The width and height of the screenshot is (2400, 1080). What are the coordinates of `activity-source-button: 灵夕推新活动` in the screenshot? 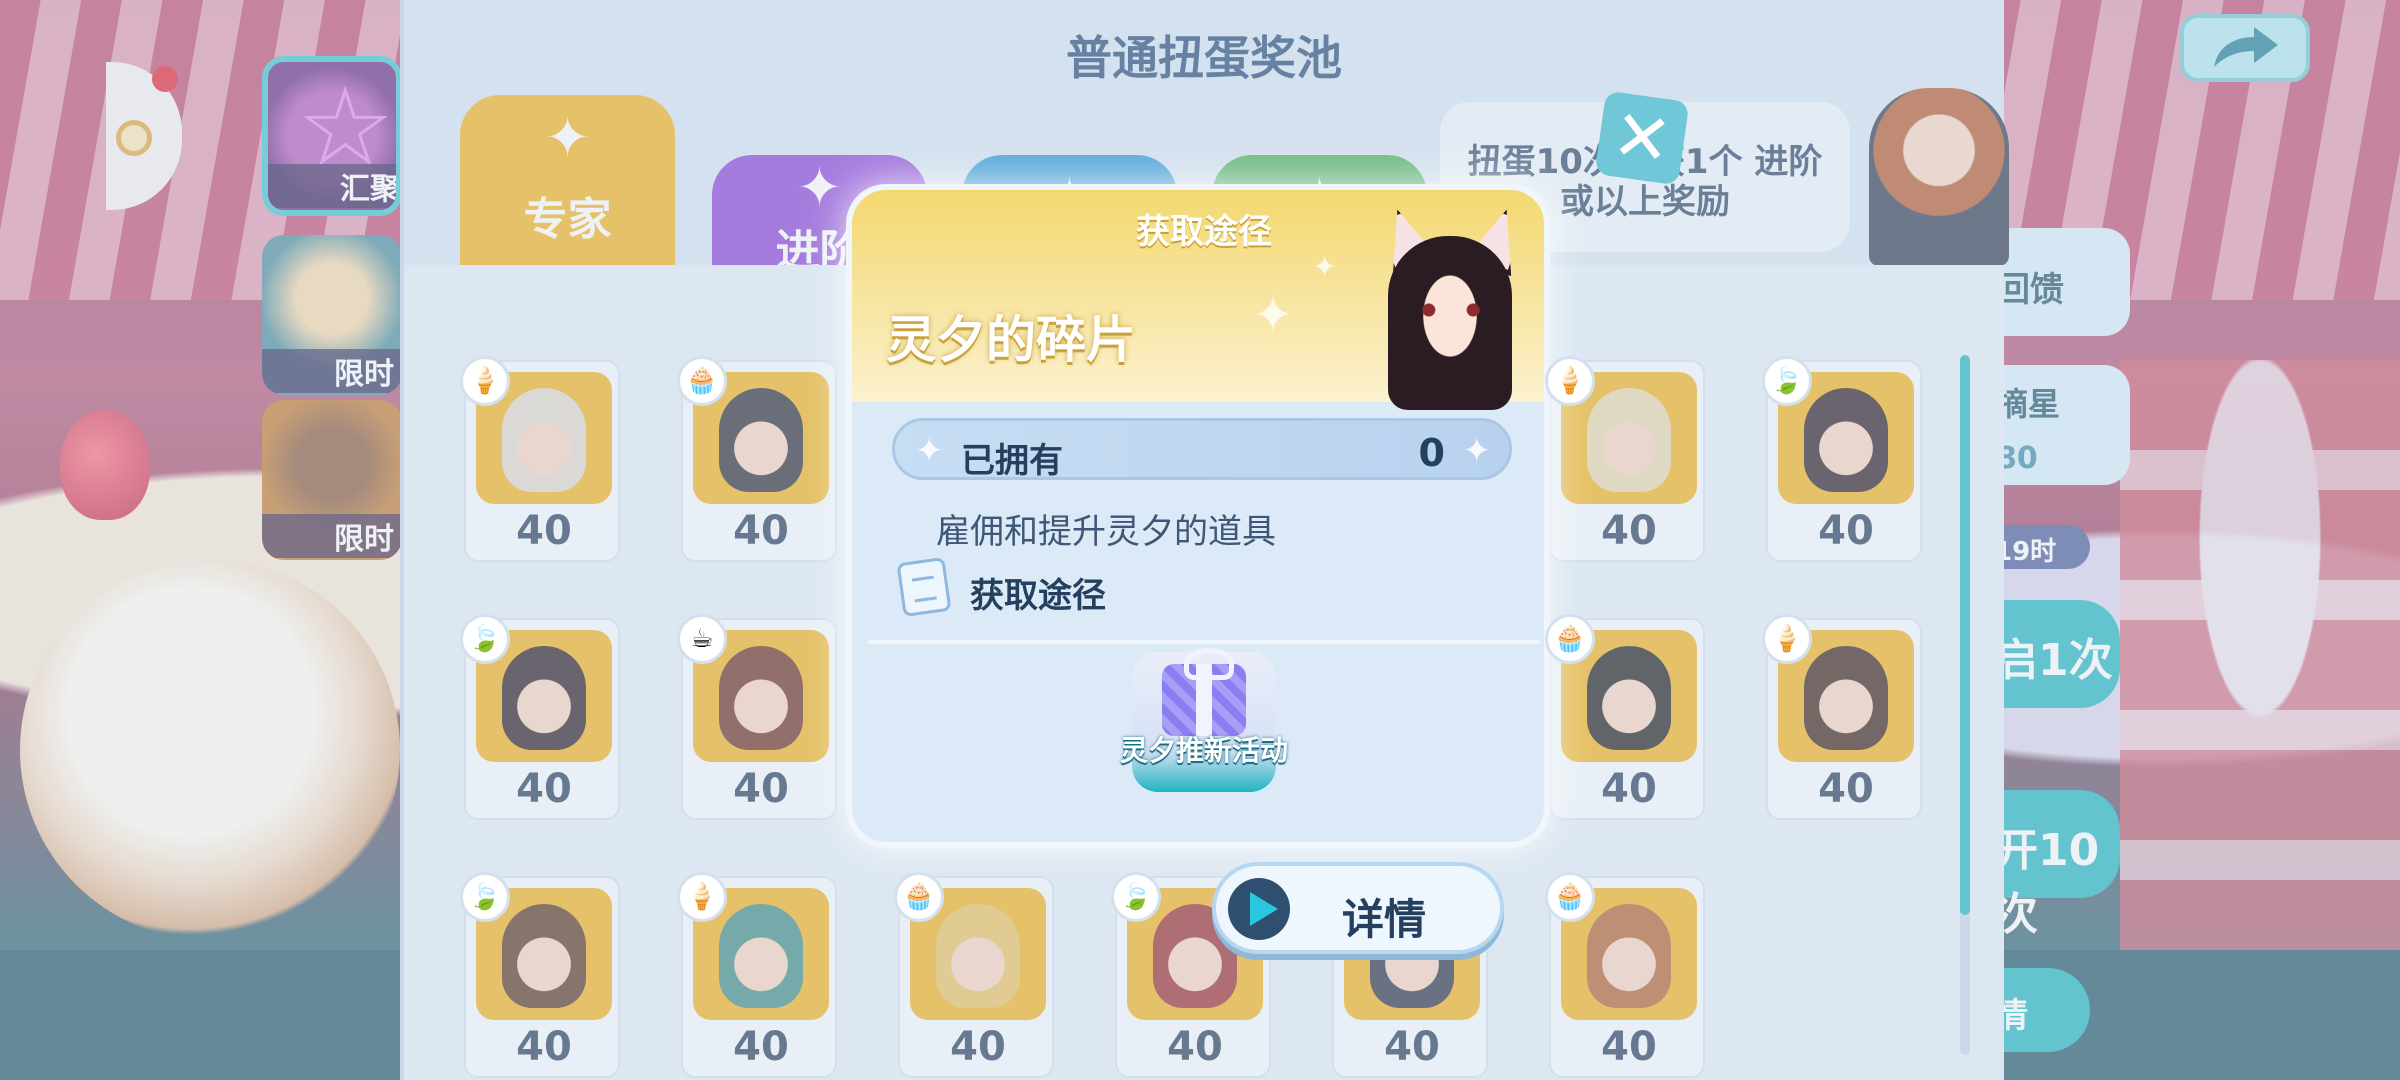 It's located at (1204, 720).